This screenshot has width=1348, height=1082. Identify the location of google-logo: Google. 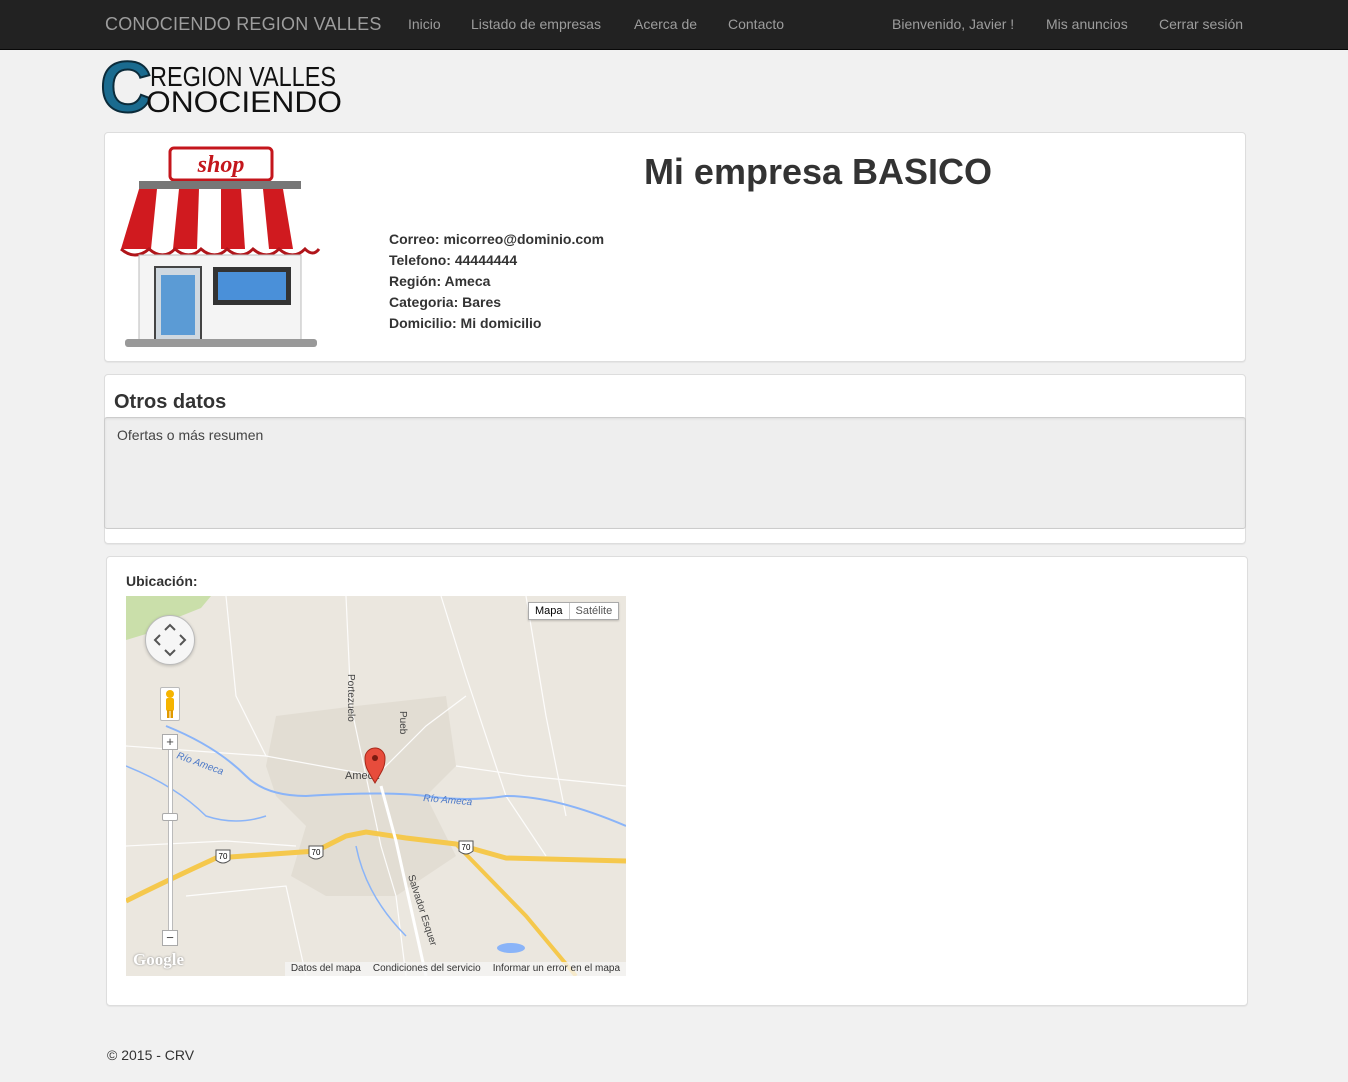
(158, 960).